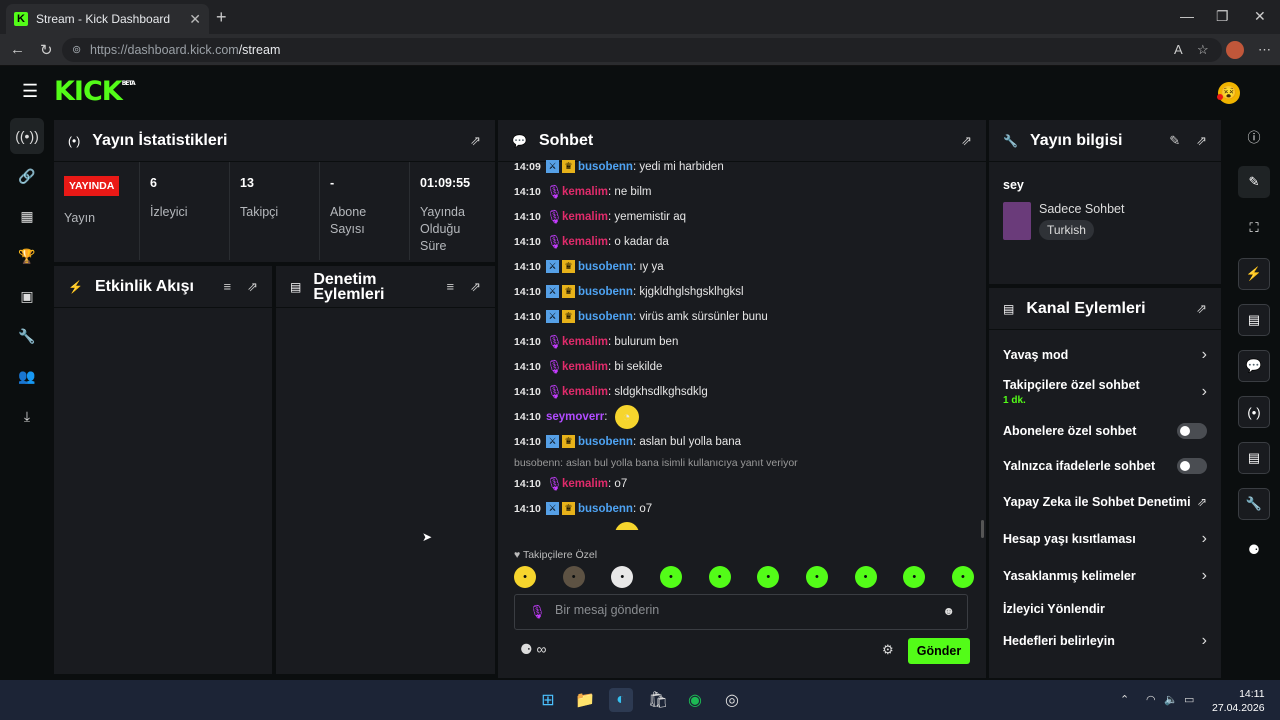 The width and height of the screenshot is (1280, 720). What do you see at coordinates (27, 416) in the screenshot?
I see `download-icon: ⤓` at bounding box center [27, 416].